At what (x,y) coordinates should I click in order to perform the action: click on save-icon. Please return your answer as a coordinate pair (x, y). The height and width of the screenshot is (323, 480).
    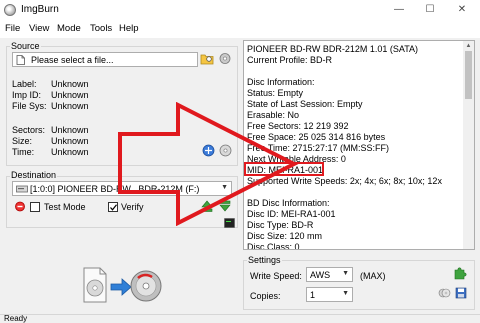
    Looking at the image, I should click on (461, 293).